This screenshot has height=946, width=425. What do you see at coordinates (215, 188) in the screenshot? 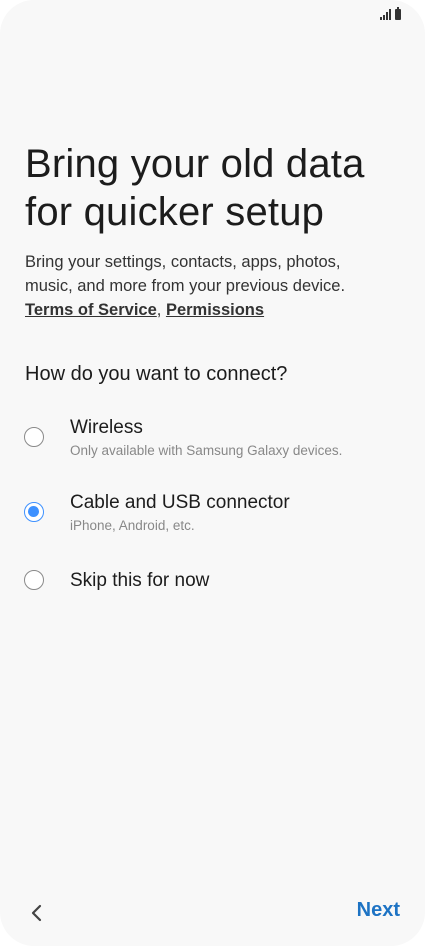
I see `page-title: Bring your old data for quicker setup` at bounding box center [215, 188].